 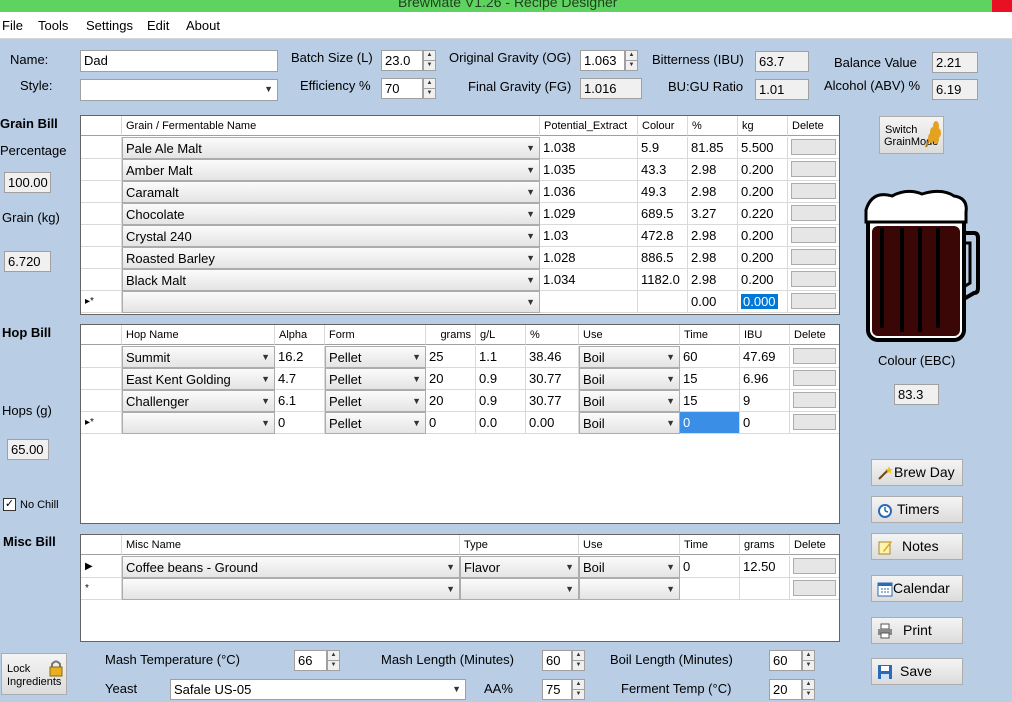 What do you see at coordinates (501, 401) in the screenshot?
I see `hop-cell: 0.9` at bounding box center [501, 401].